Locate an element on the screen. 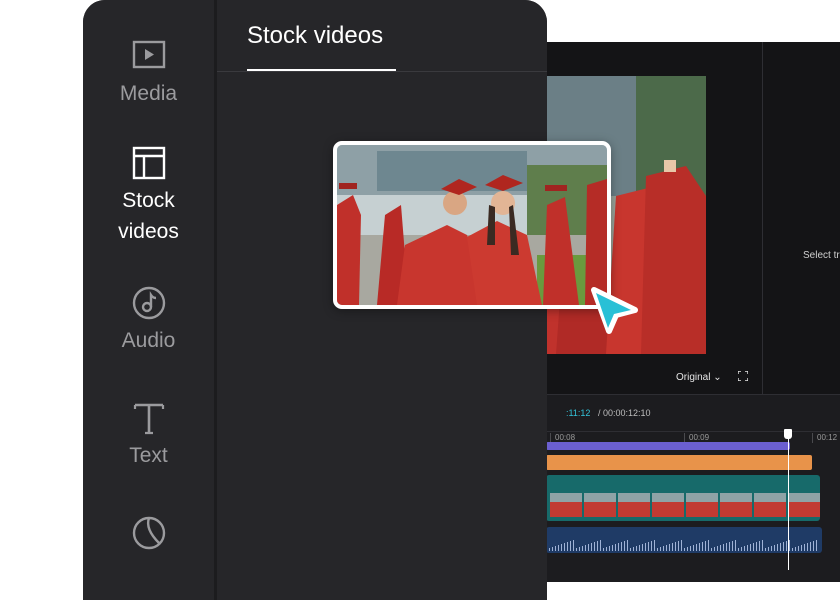 Image resolution: width=840 pixels, height=600 pixels. sidebar-item-label: Media is located at coordinates (148, 93).